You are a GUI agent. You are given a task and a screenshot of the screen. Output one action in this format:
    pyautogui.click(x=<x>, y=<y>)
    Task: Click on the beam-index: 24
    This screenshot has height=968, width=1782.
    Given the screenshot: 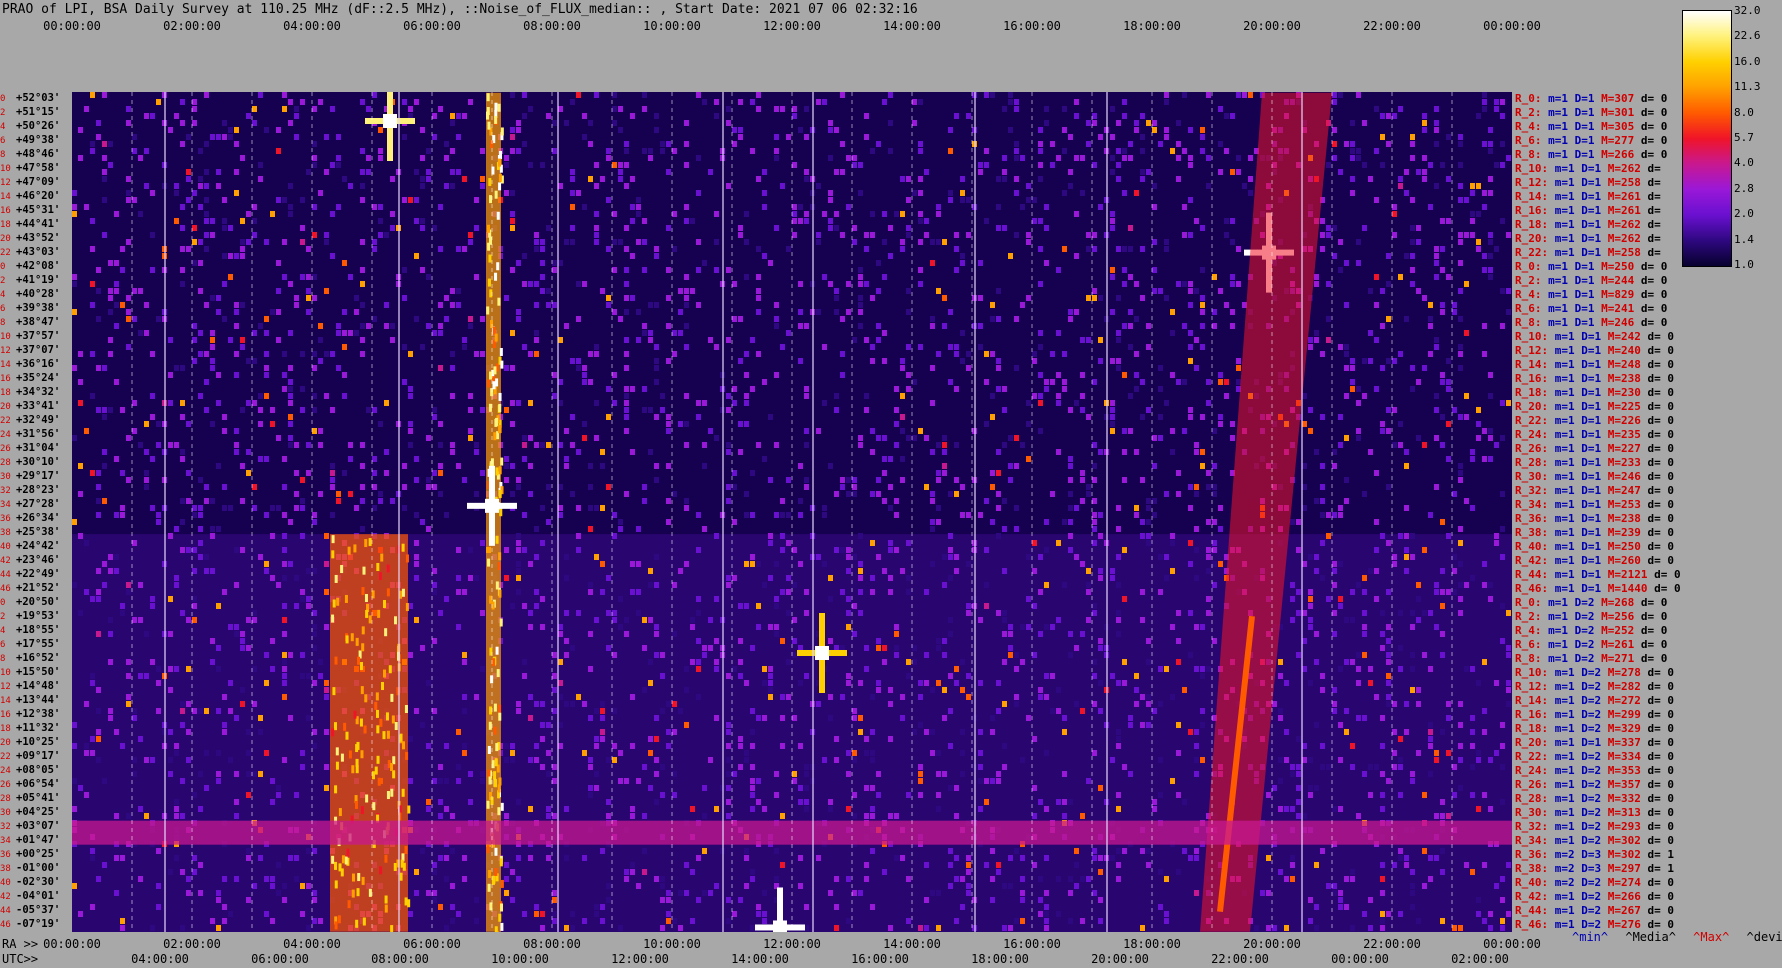 What is the action you would take?
    pyautogui.click(x=5, y=771)
    